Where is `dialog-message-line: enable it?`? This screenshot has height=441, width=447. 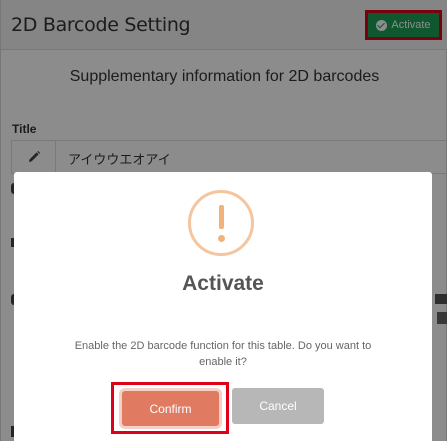 dialog-message-line: enable it? is located at coordinates (223, 362).